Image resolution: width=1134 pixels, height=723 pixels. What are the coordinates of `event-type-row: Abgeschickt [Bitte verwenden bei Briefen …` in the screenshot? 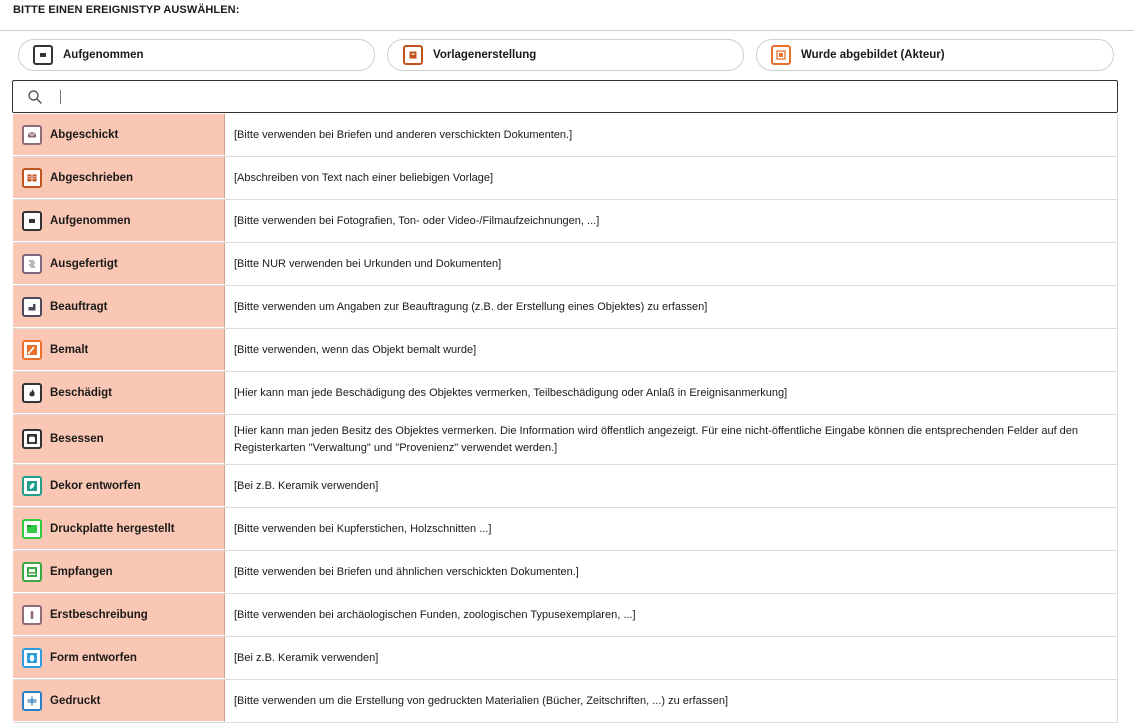 It's located at (565, 135).